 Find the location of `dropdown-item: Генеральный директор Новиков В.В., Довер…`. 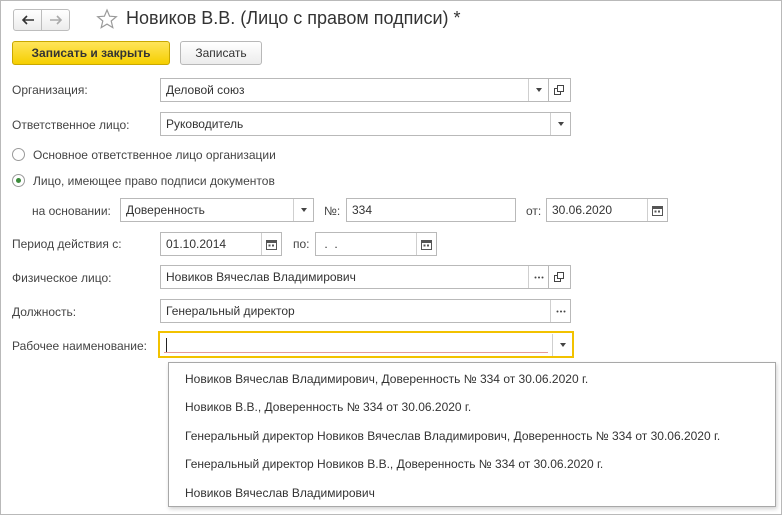

dropdown-item: Генеральный директор Новиков В.В., Довер… is located at coordinates (394, 464).